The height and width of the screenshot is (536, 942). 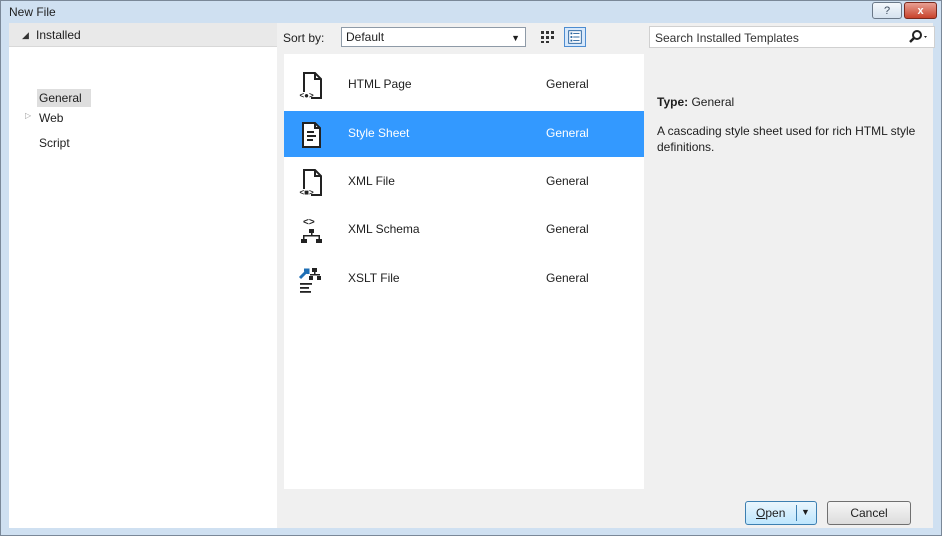 I want to click on type-label: Type:, so click(x=673, y=102).